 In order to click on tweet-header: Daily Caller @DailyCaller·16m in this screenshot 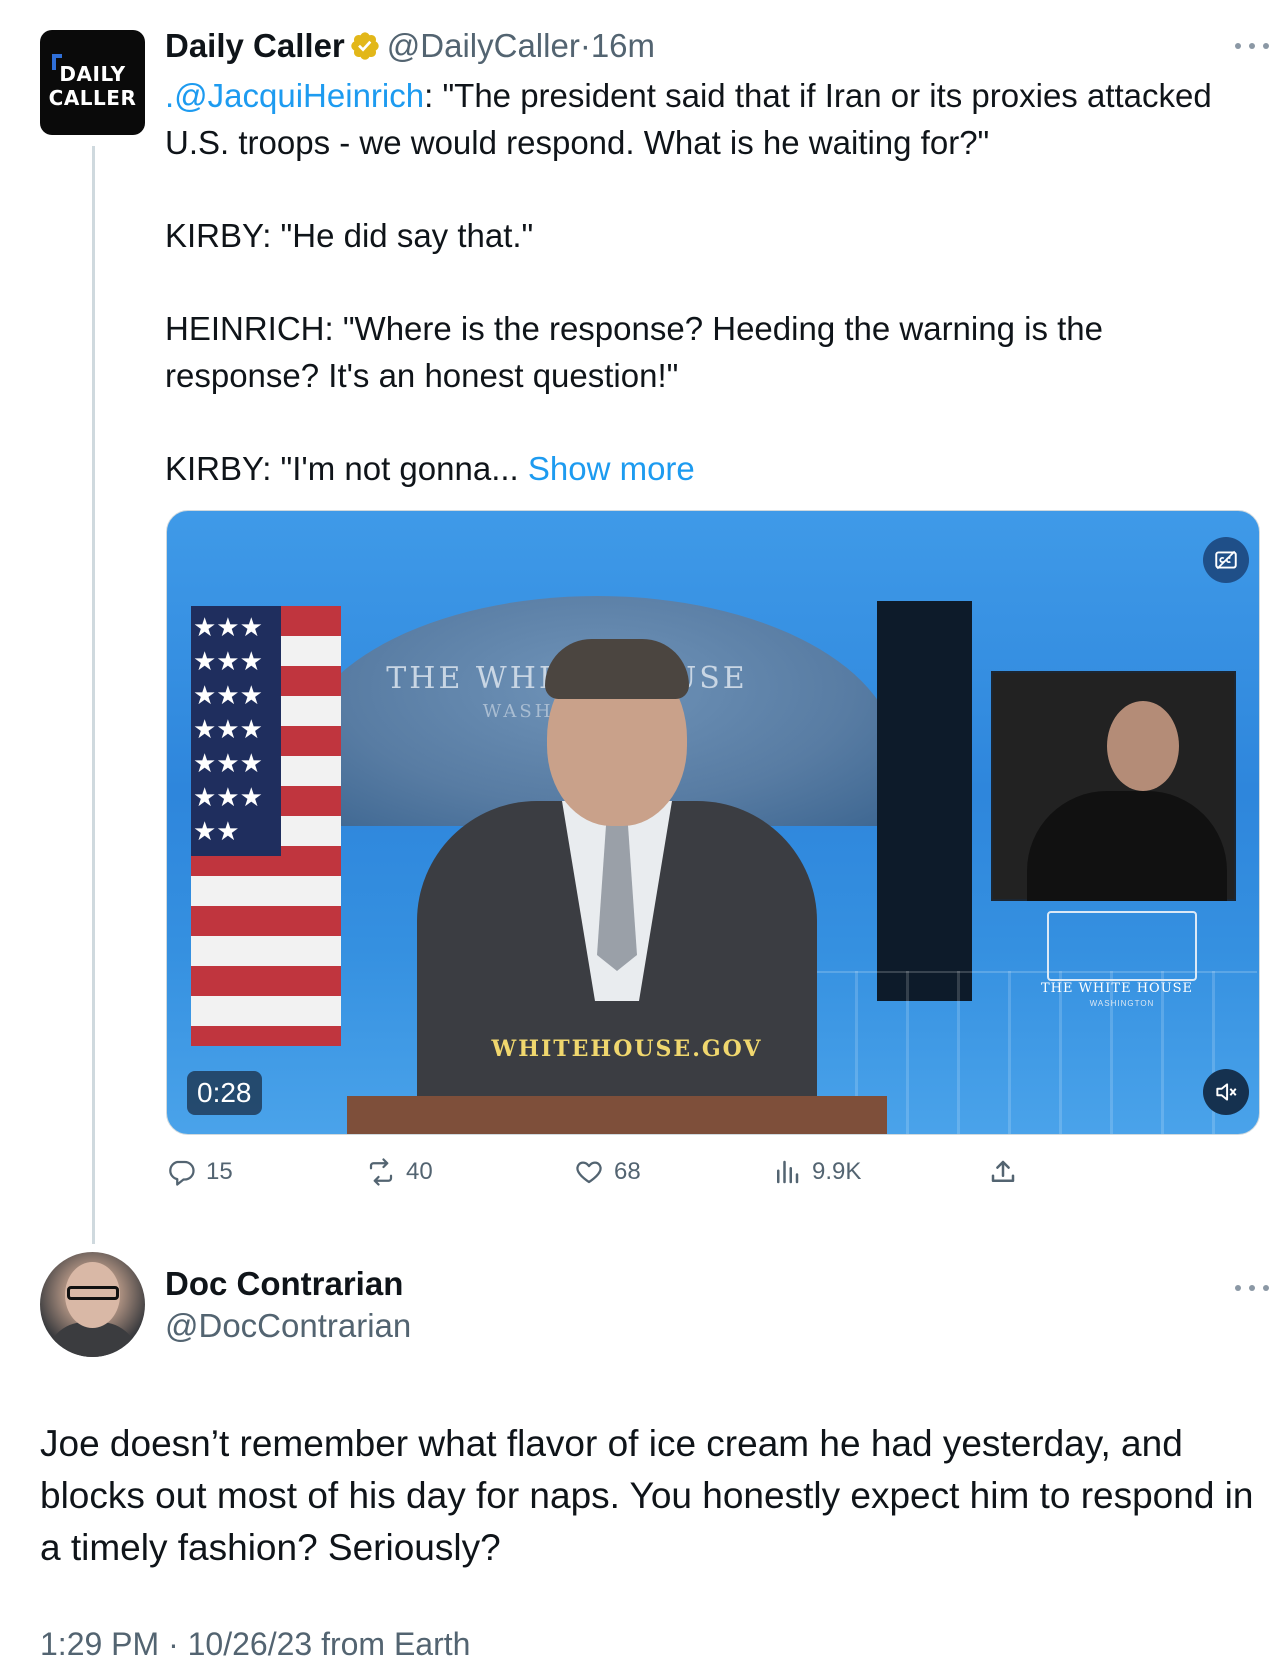, I will do `click(410, 46)`.